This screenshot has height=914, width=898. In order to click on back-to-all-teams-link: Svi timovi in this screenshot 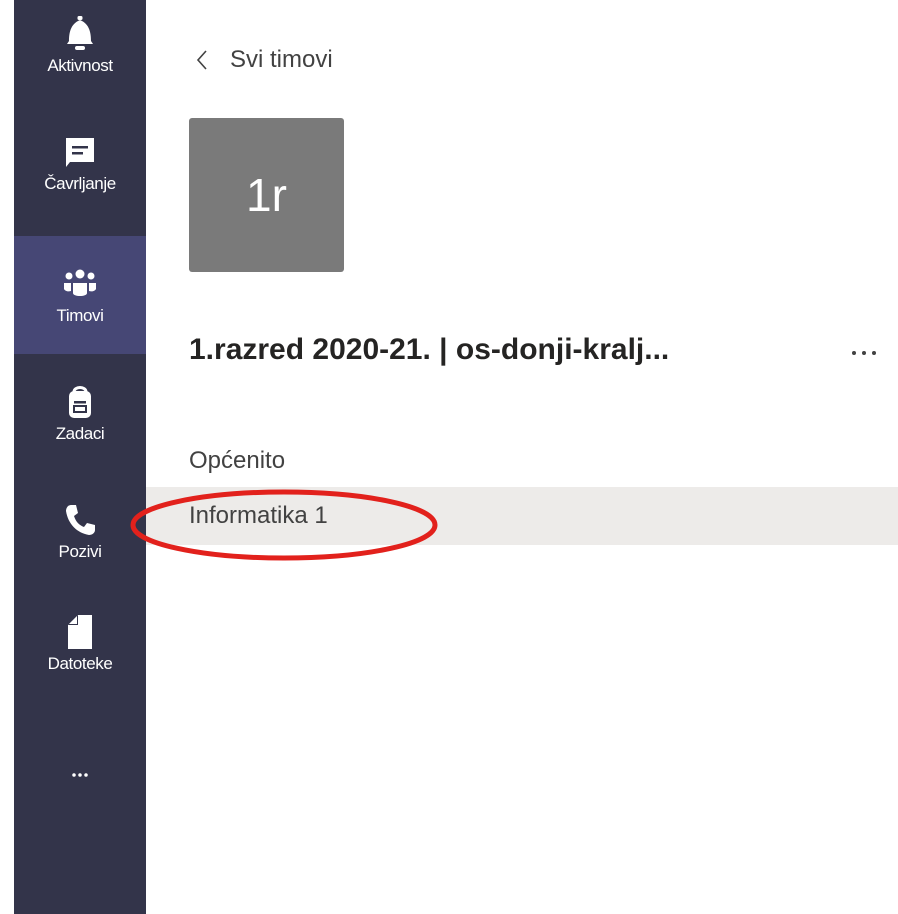, I will do `click(263, 60)`.